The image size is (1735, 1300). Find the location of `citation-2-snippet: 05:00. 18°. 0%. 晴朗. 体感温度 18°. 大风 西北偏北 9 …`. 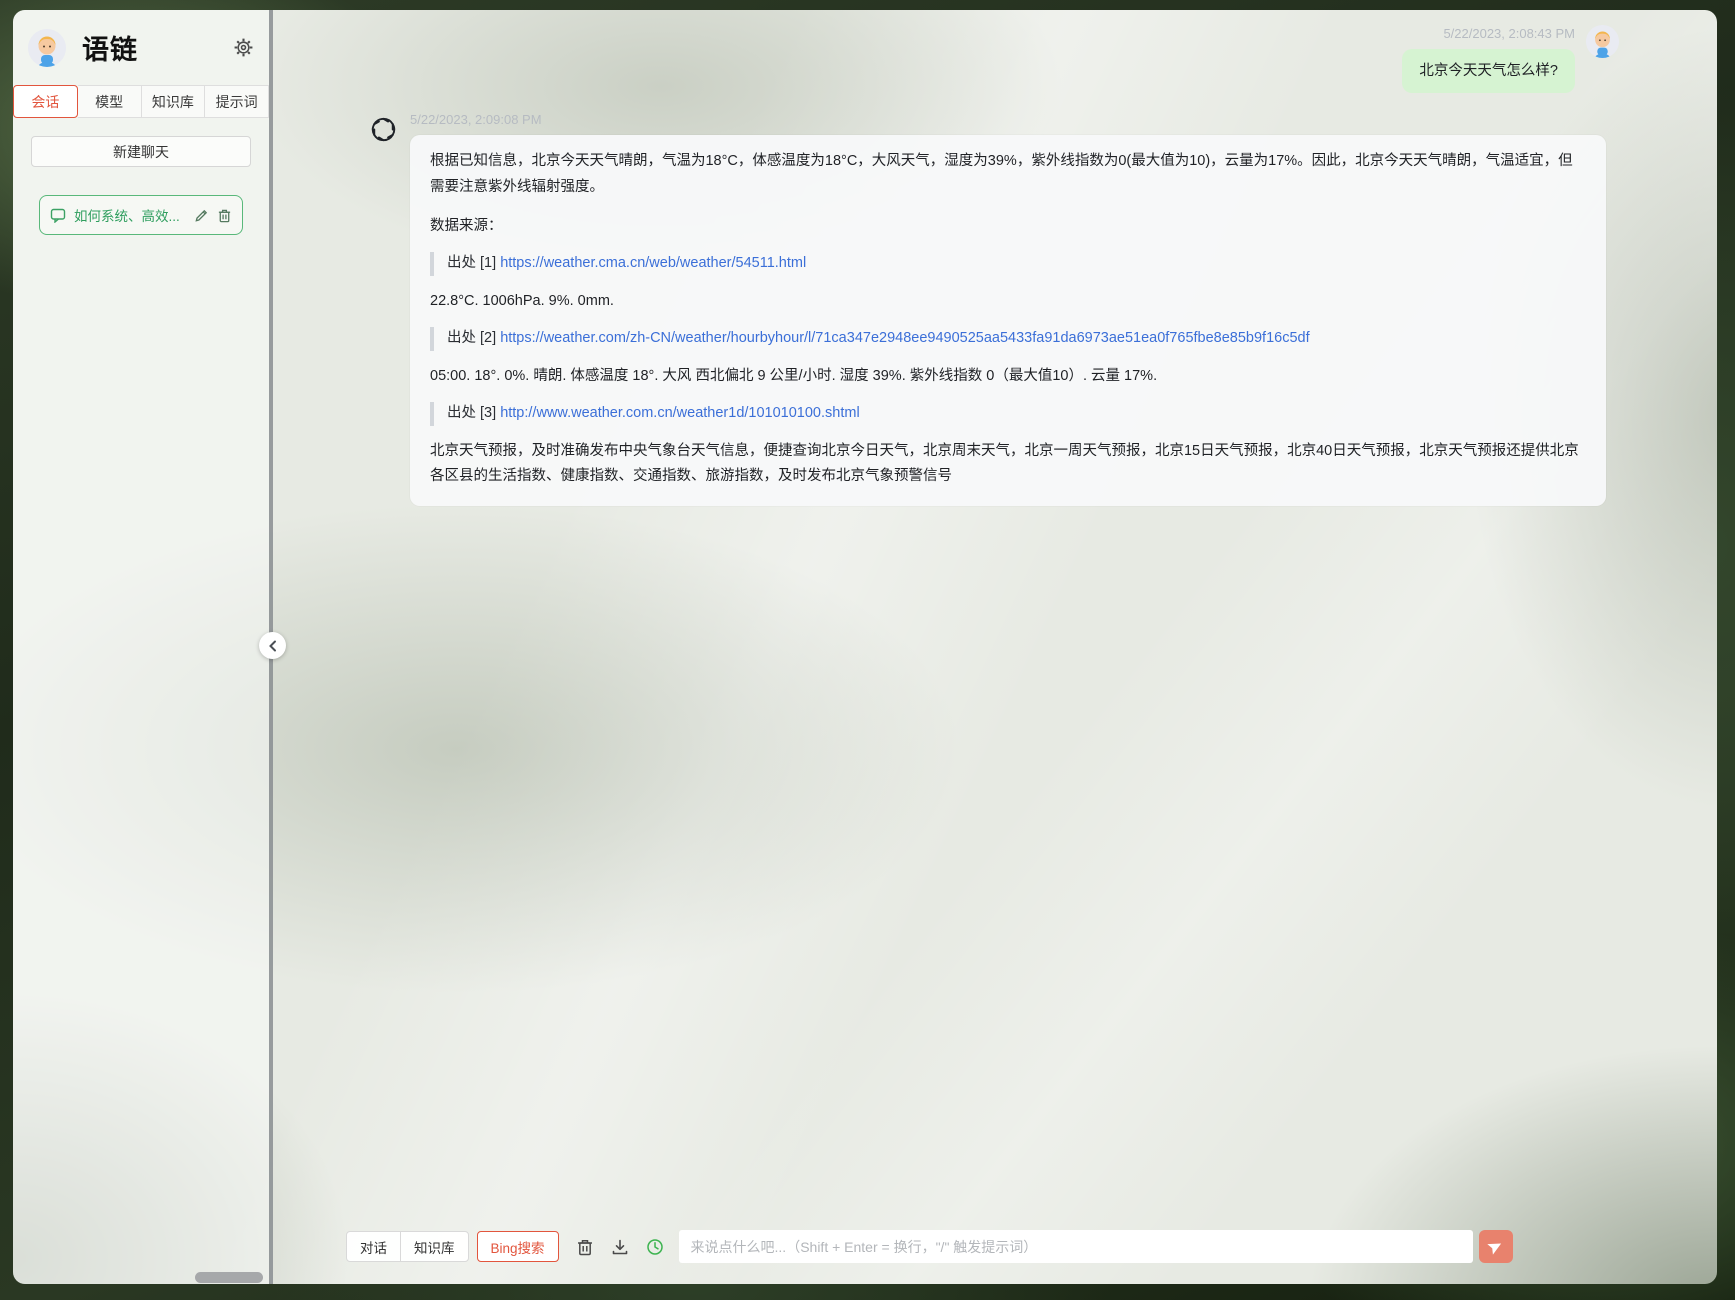

citation-2-snippet: 05:00. 18°. 0%. 晴朗. 体感温度 18°. 大风 西北偏北 9 … is located at coordinates (794, 375).